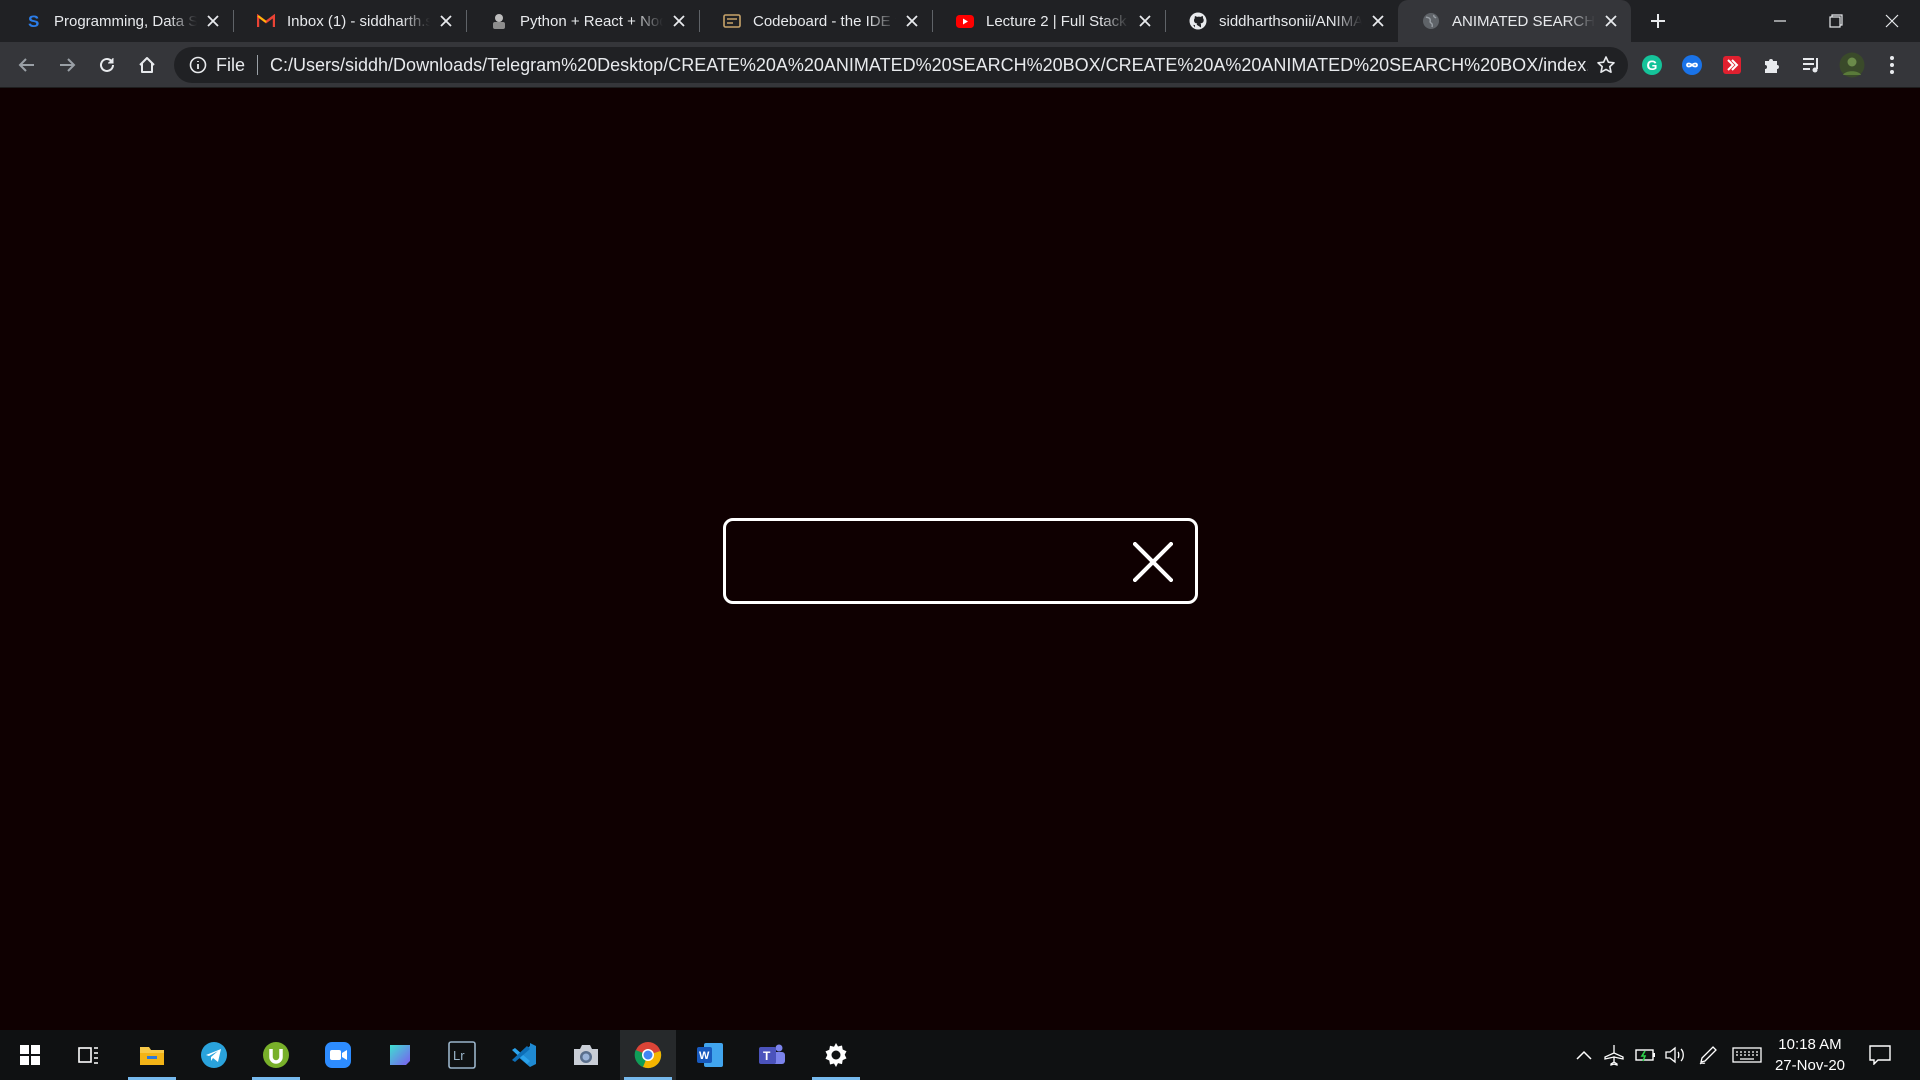 This screenshot has width=1920, height=1080. I want to click on minimize-button, so click(1780, 21).